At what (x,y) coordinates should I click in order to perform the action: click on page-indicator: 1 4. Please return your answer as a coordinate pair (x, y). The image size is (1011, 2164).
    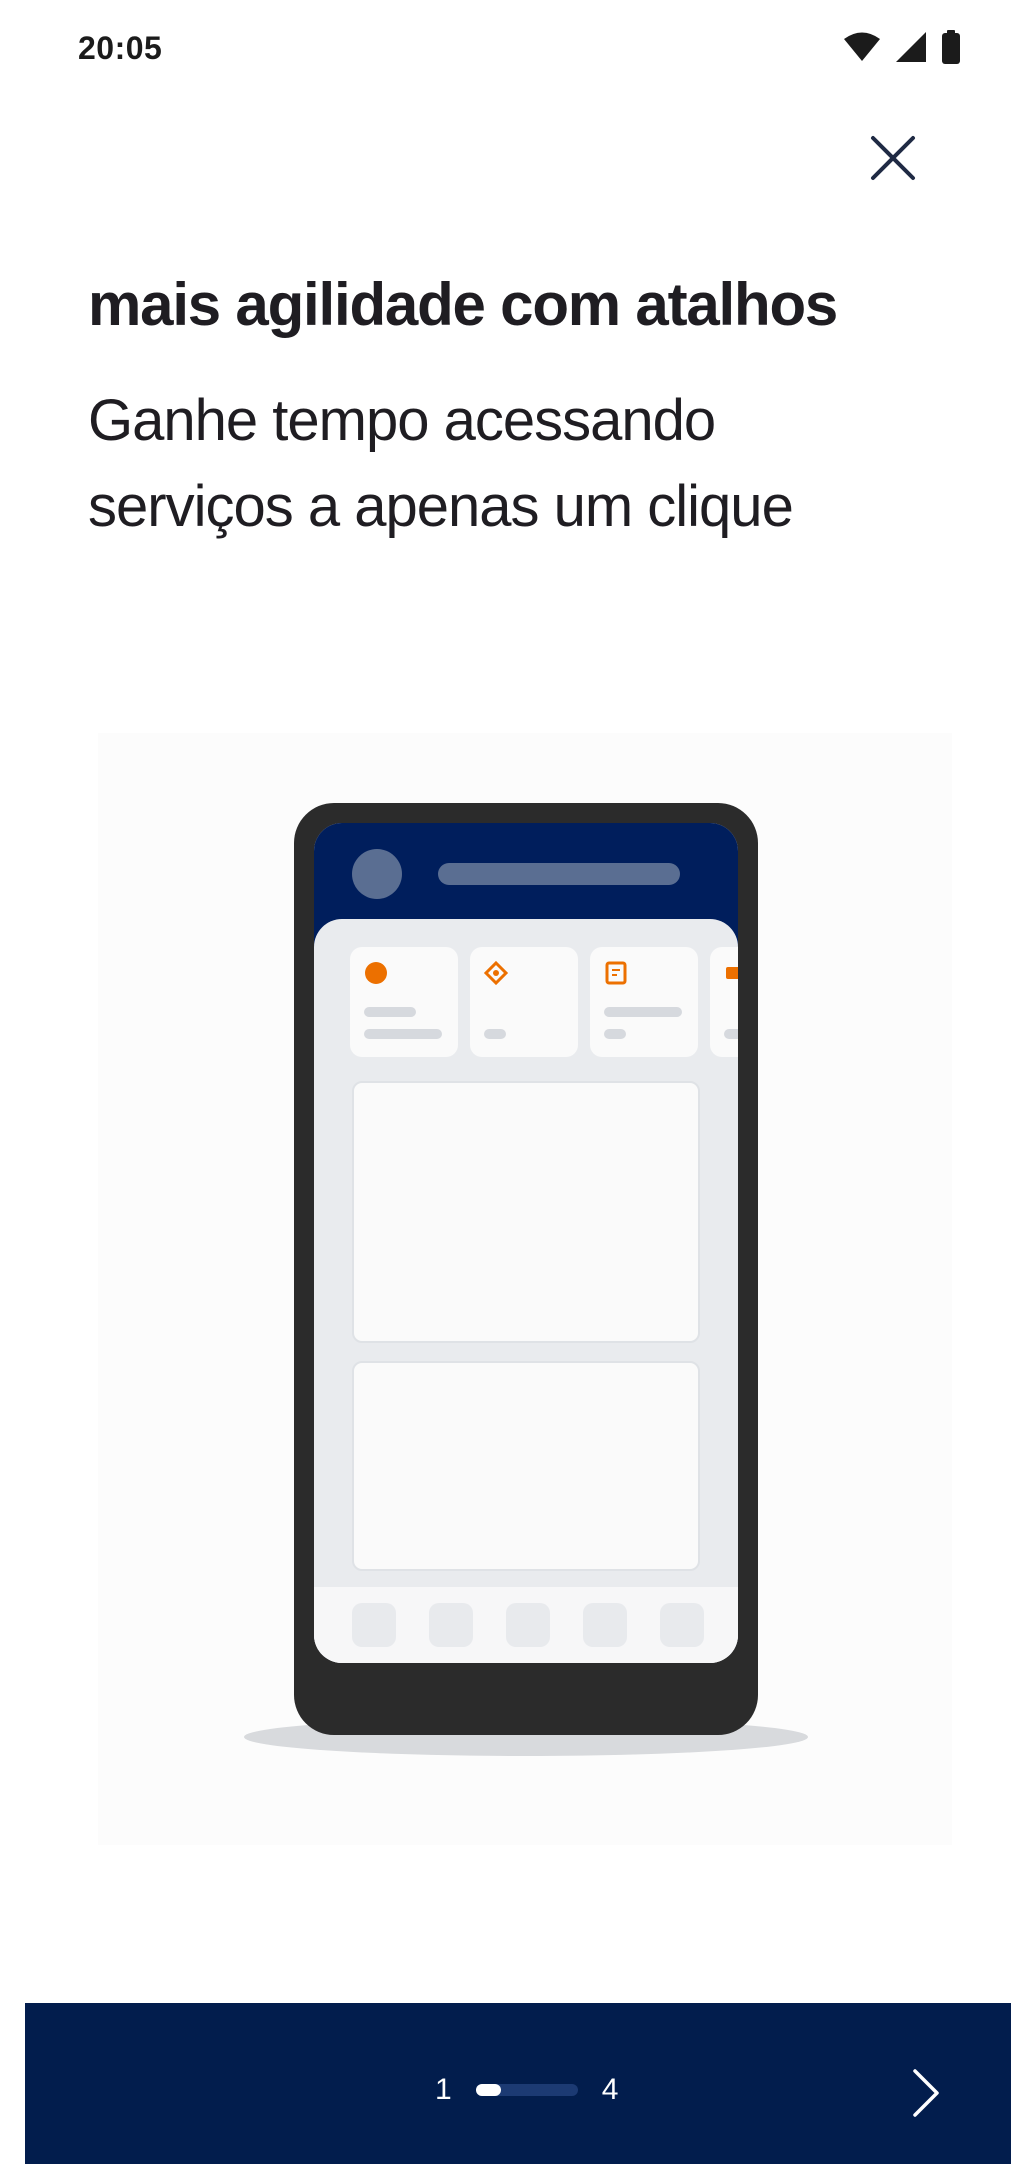
    Looking at the image, I should click on (526, 2090).